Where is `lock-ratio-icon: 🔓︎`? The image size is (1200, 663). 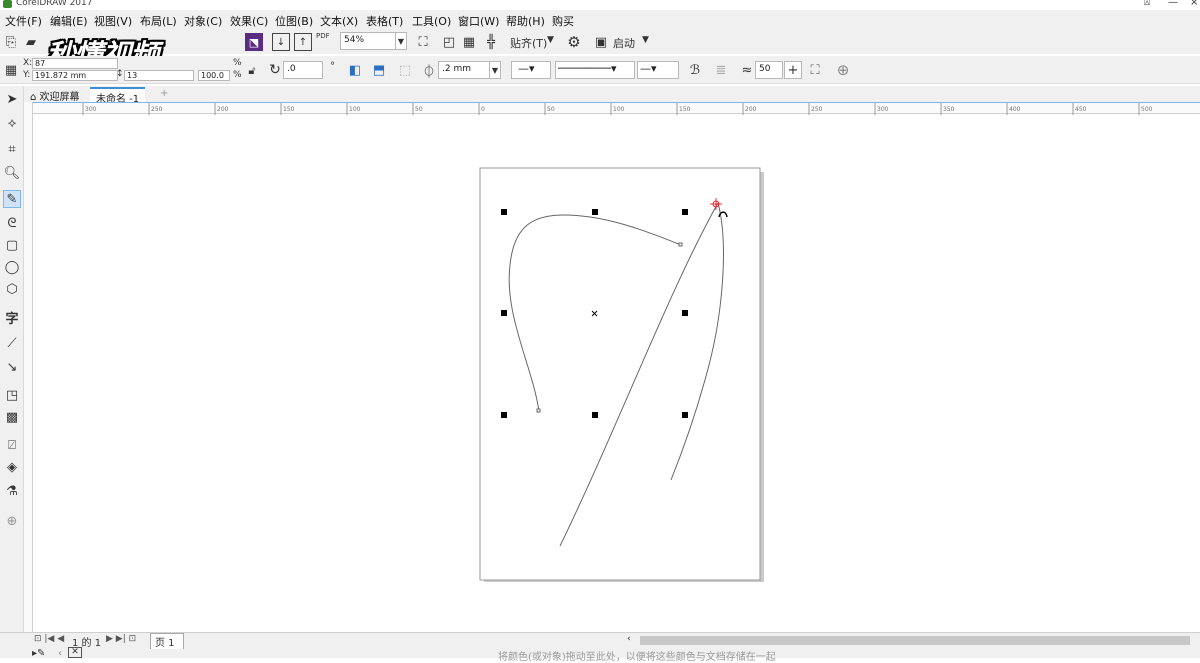 lock-ratio-icon: 🔓︎ is located at coordinates (252, 71).